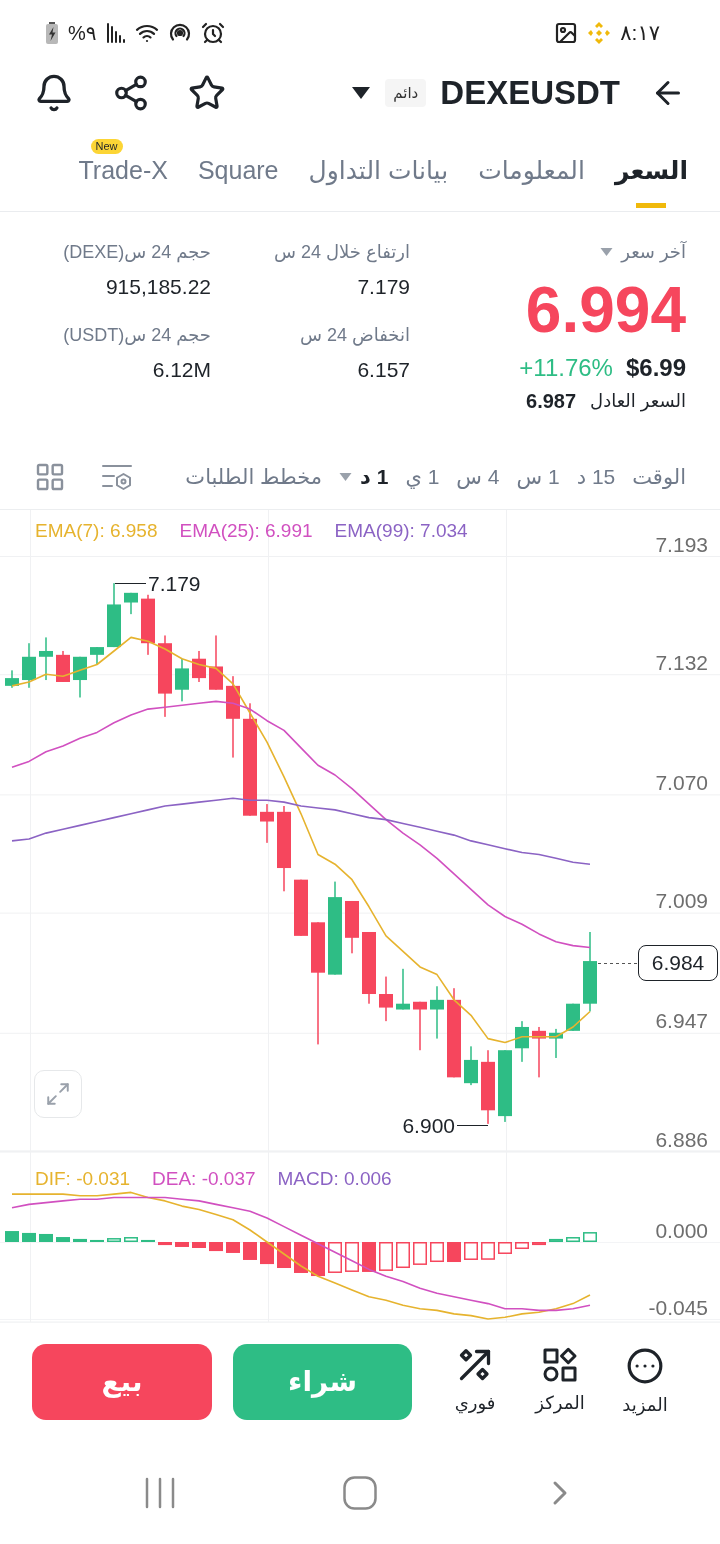  What do you see at coordinates (212, 33) in the screenshot?
I see `alarm-clock-icon` at bounding box center [212, 33].